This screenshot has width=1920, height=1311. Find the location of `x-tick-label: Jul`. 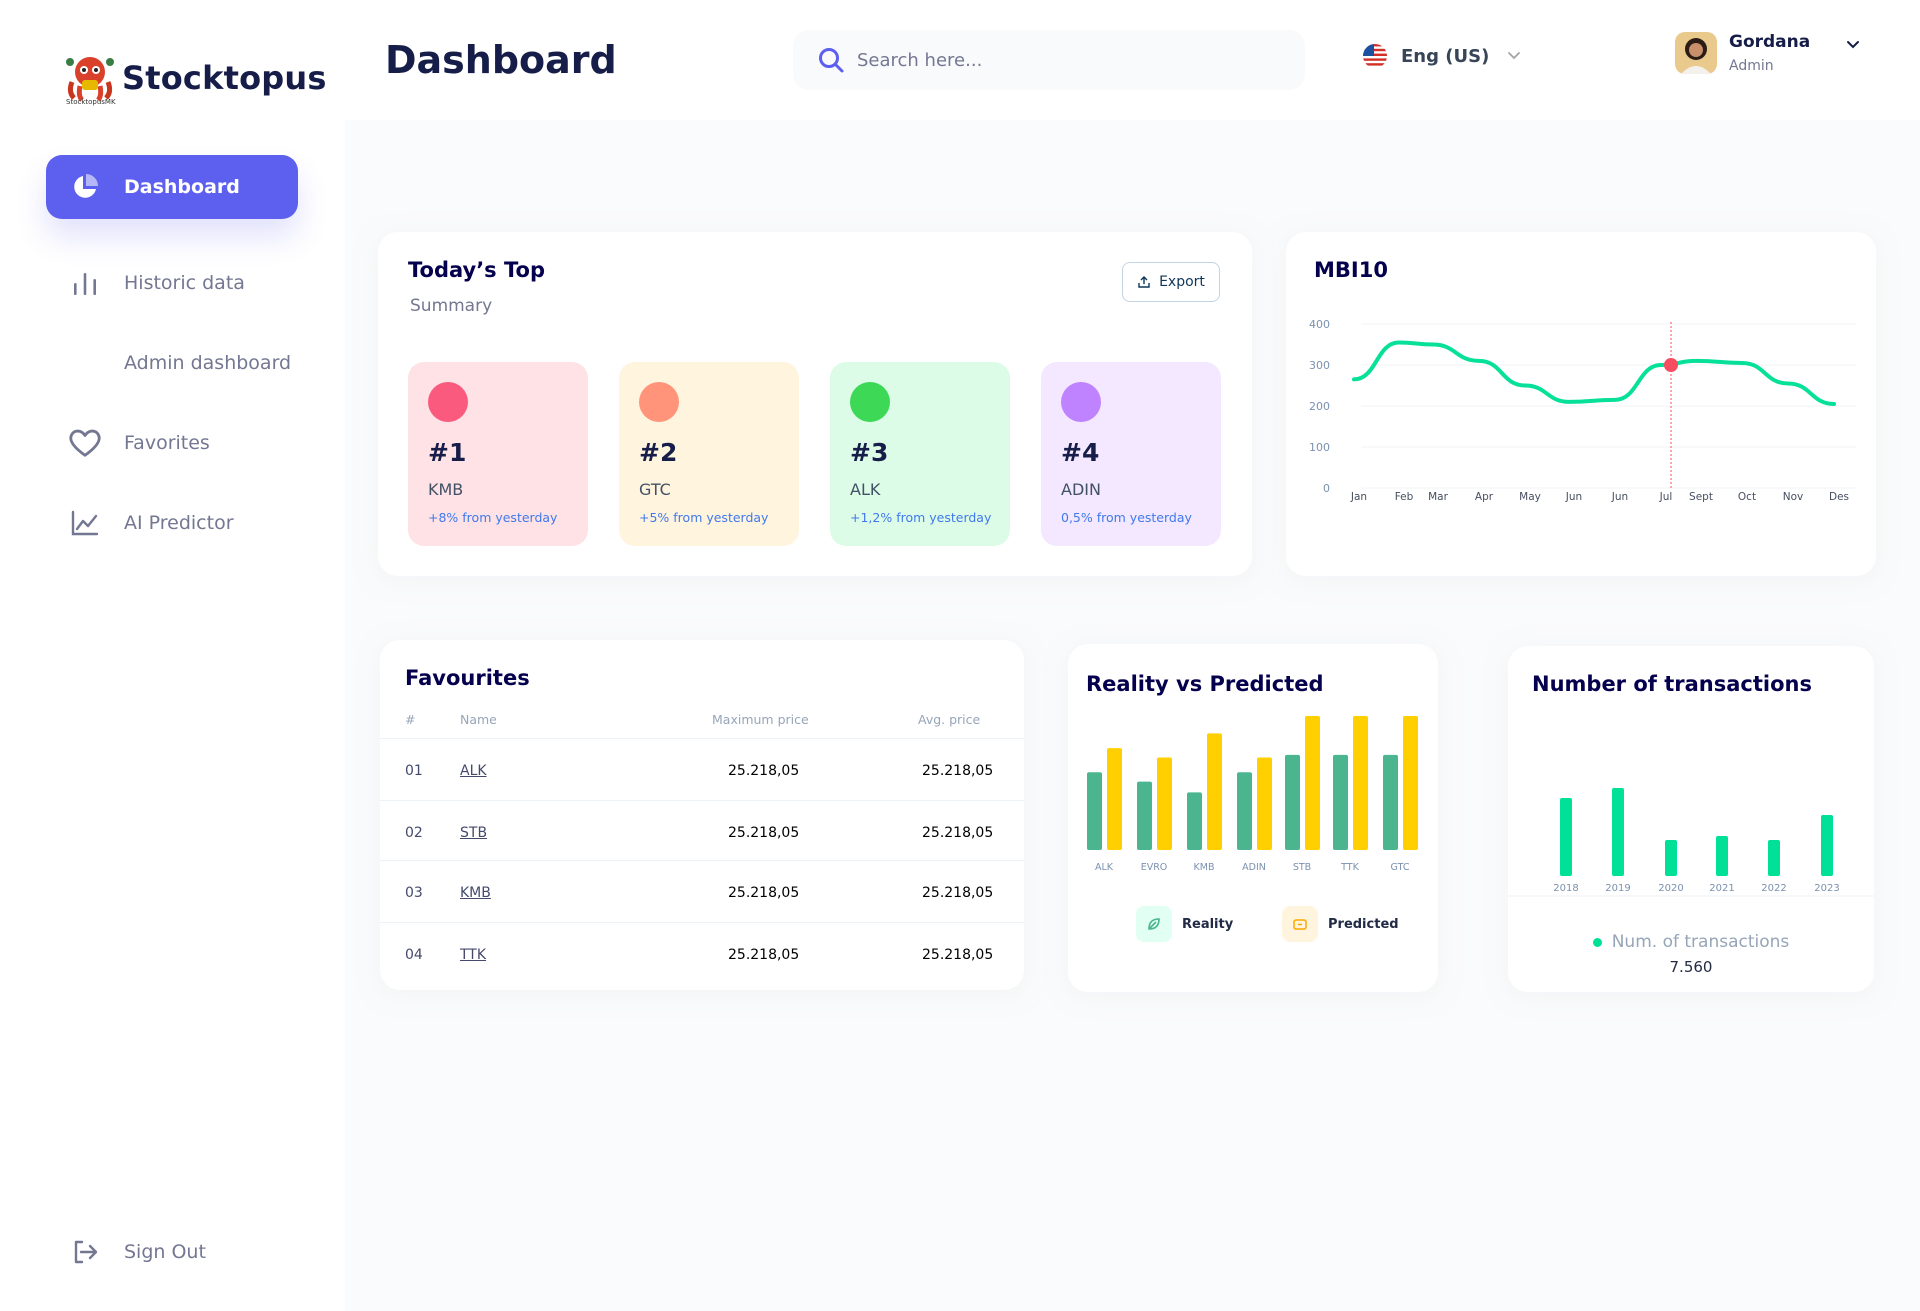

x-tick-label: Jul is located at coordinates (1666, 497).